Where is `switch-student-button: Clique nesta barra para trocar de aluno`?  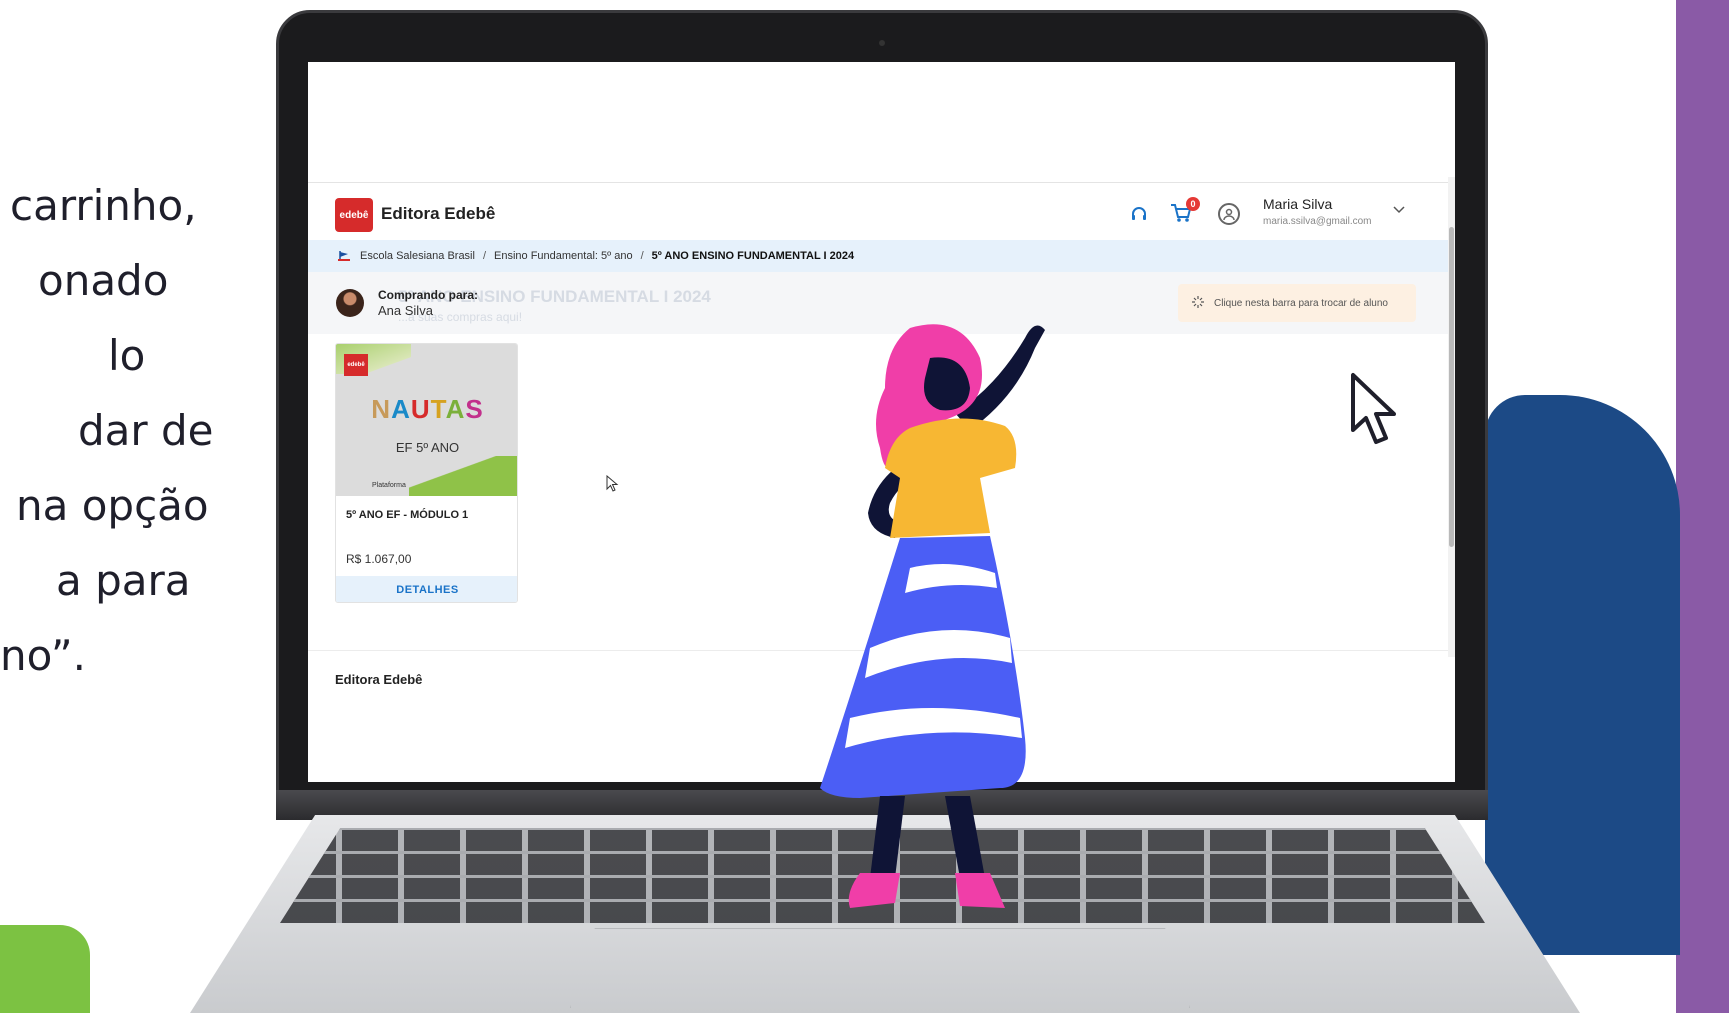
switch-student-button: Clique nesta barra para trocar de aluno is located at coordinates (1297, 303).